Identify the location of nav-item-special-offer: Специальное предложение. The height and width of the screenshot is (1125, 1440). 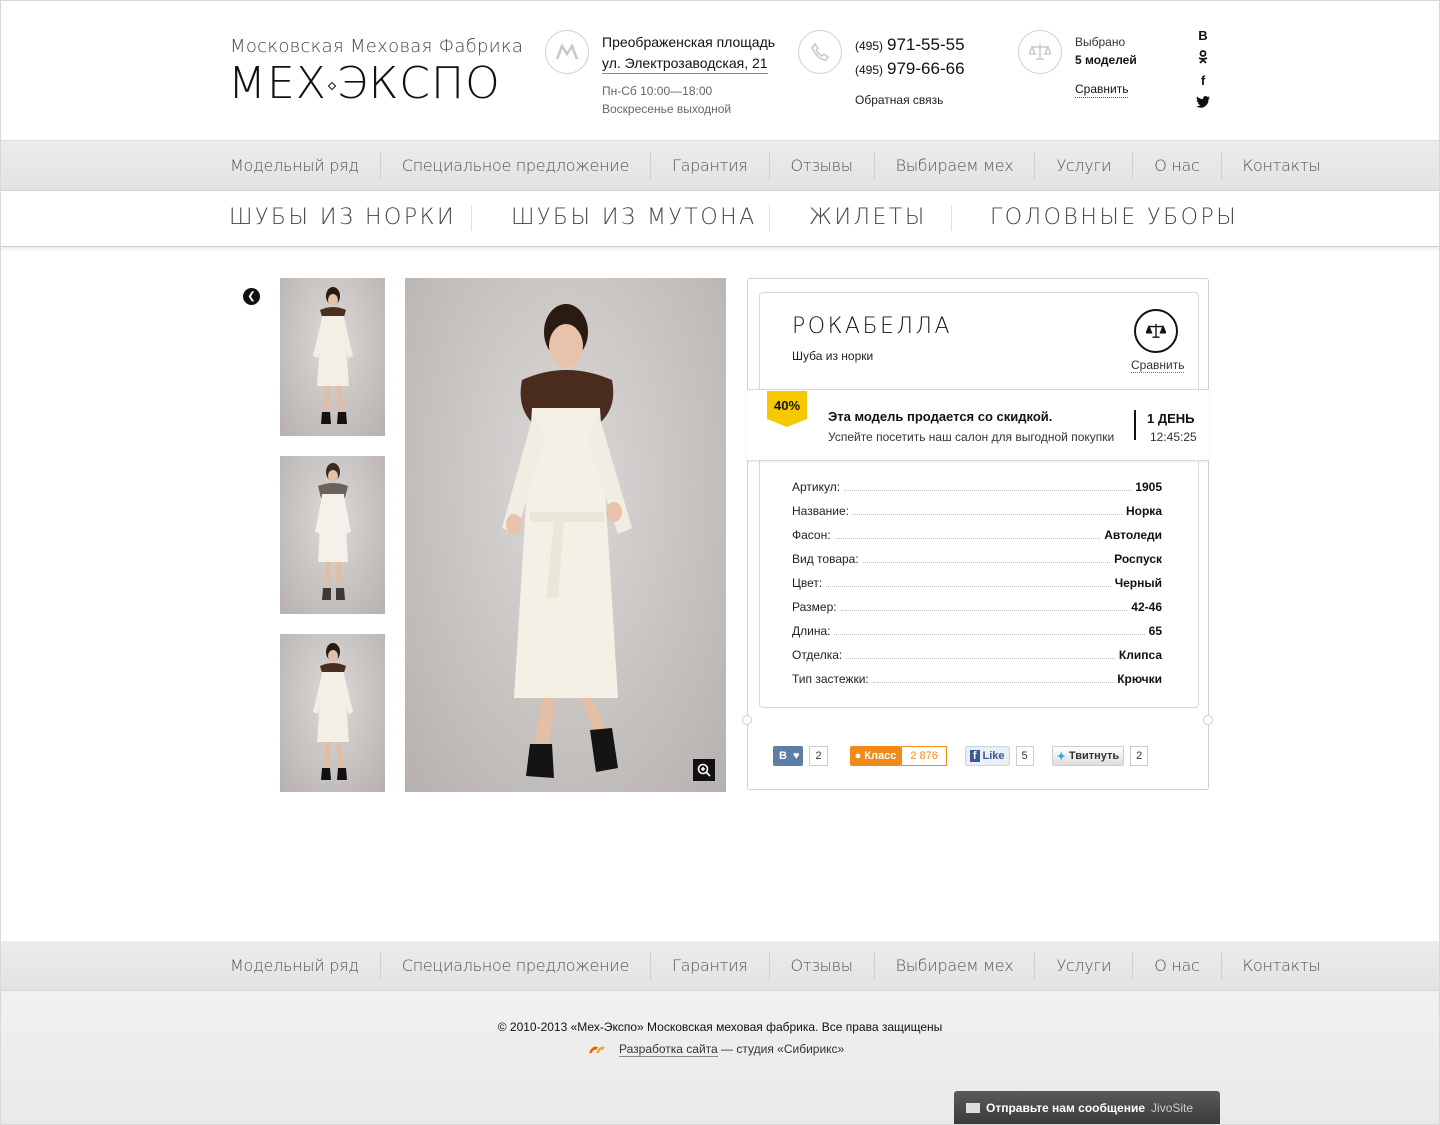
(514, 166).